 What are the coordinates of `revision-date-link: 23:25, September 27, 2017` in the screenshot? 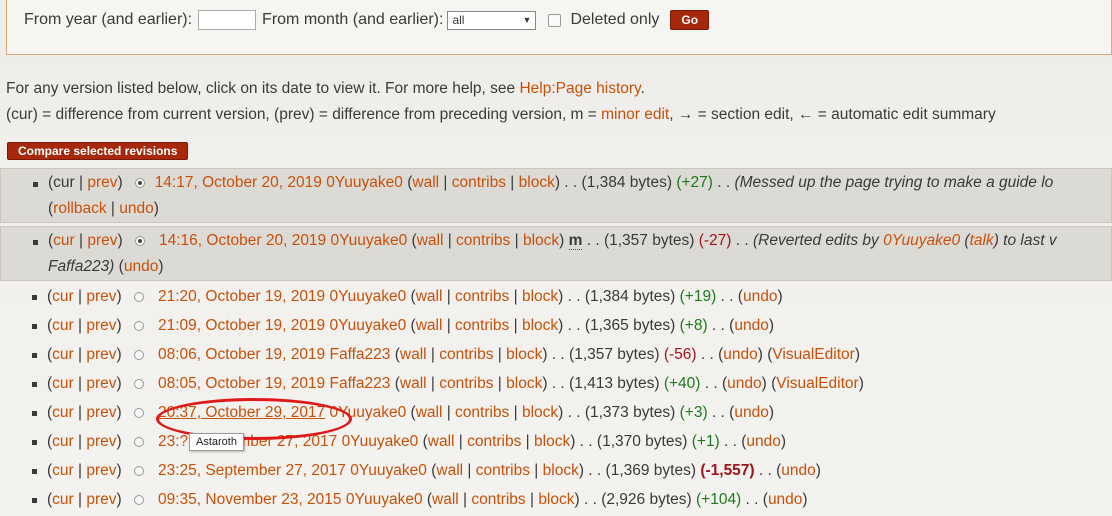 It's located at (252, 470).